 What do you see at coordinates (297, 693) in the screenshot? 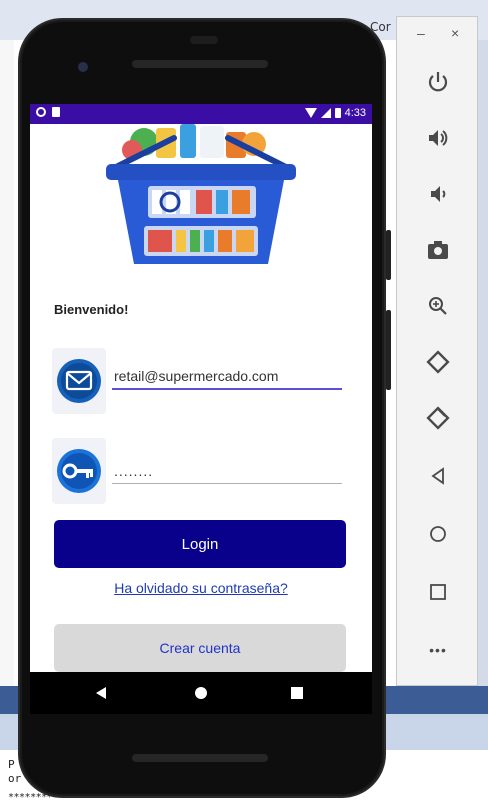
I see `recents-icon` at bounding box center [297, 693].